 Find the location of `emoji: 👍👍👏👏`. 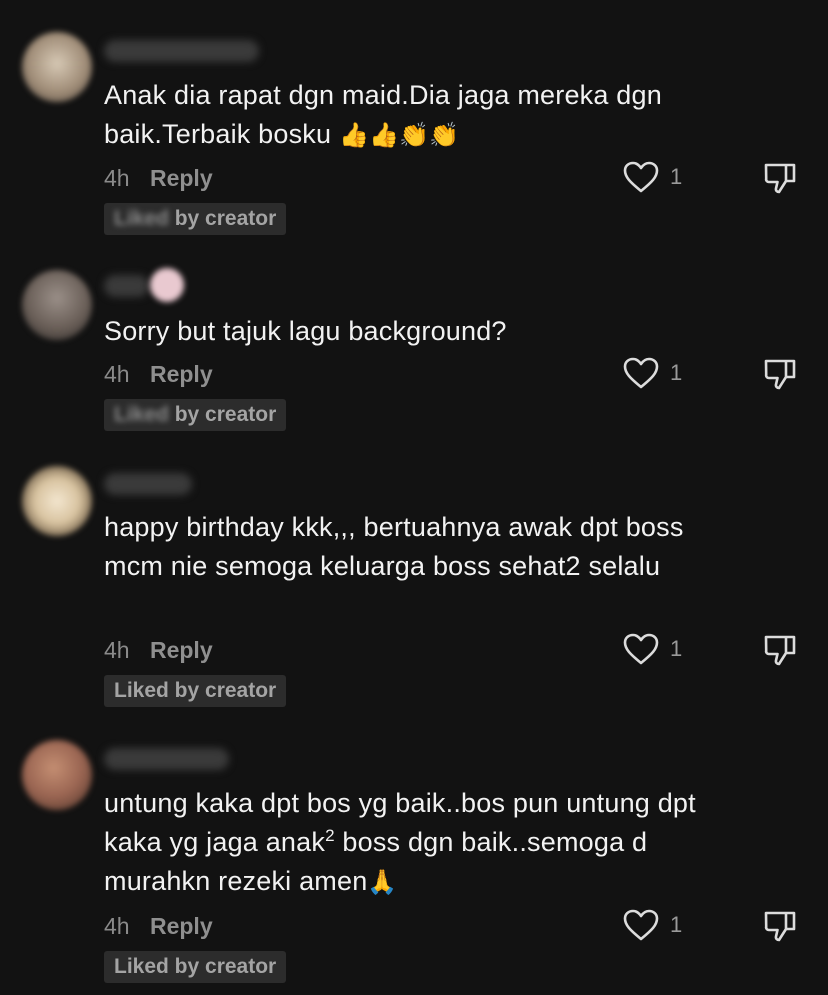

emoji: 👍👍👏👏 is located at coordinates (399, 135).